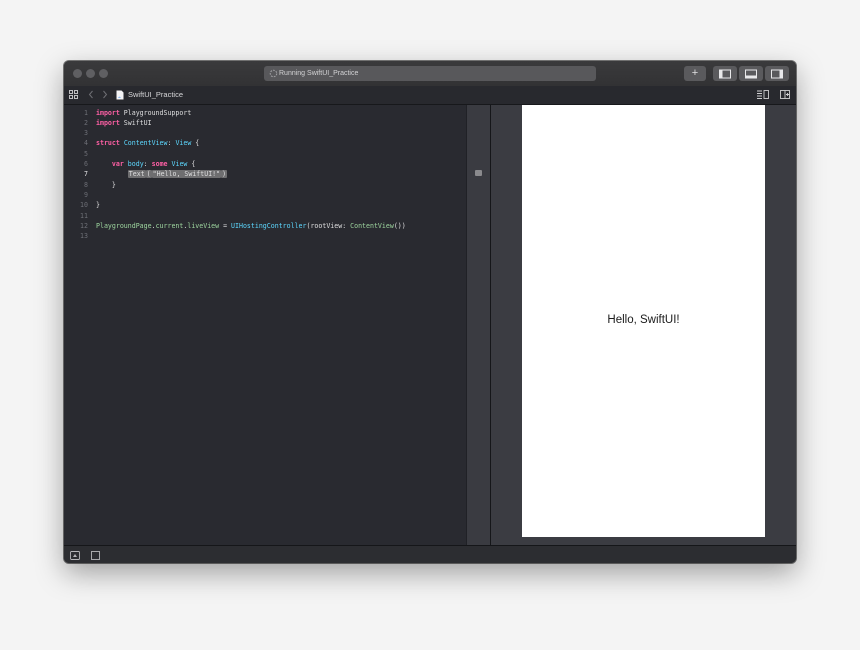  Describe the element at coordinates (86, 194) in the screenshot. I see `line-number: 9` at that location.